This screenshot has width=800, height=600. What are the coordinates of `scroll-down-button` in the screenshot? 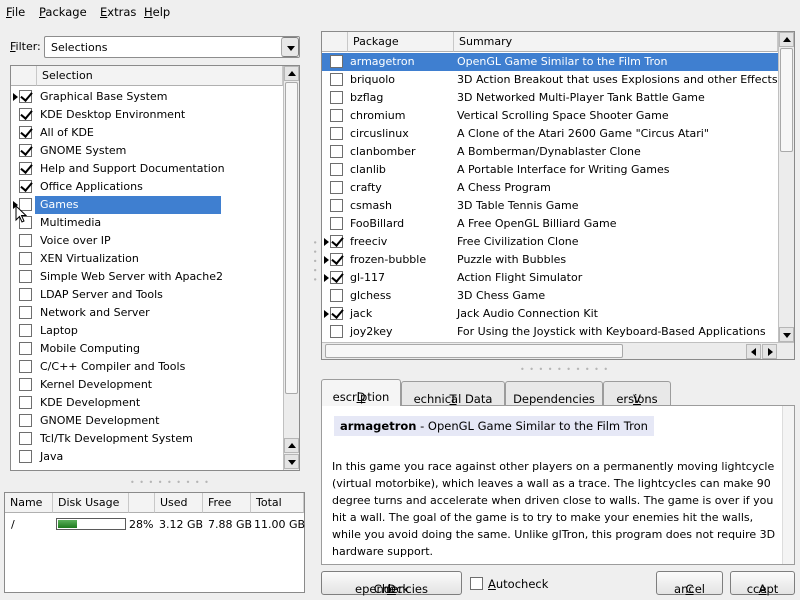 It's located at (786, 334).